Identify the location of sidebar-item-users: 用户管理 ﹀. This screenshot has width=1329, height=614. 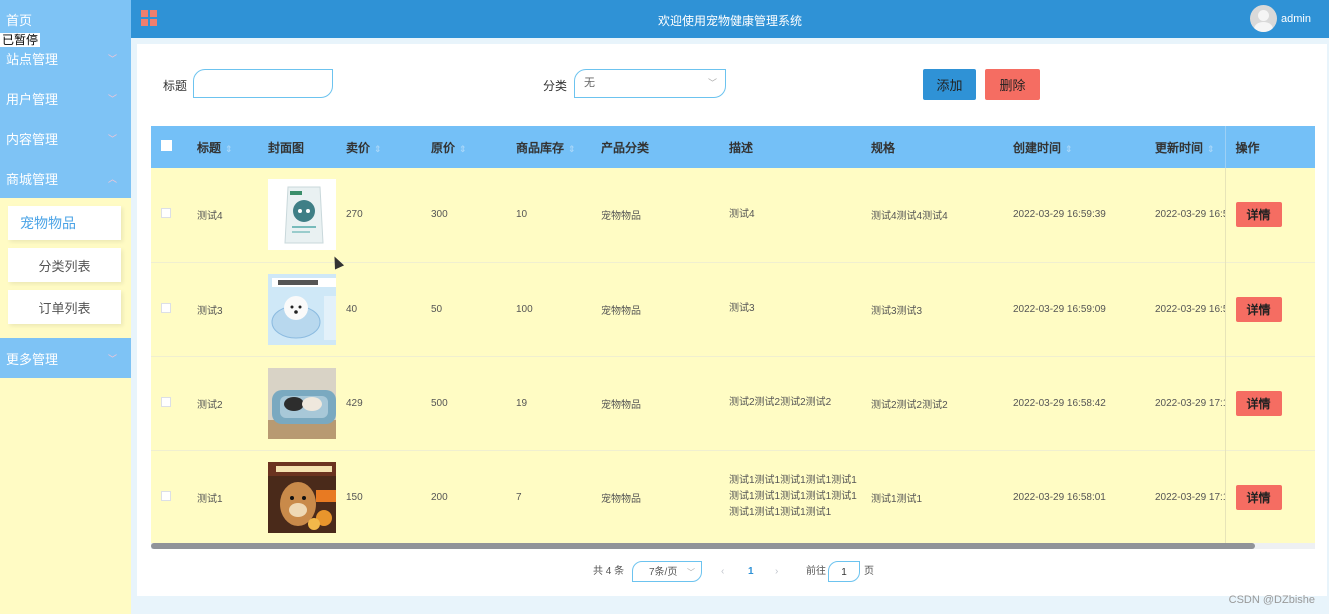
(65, 98).